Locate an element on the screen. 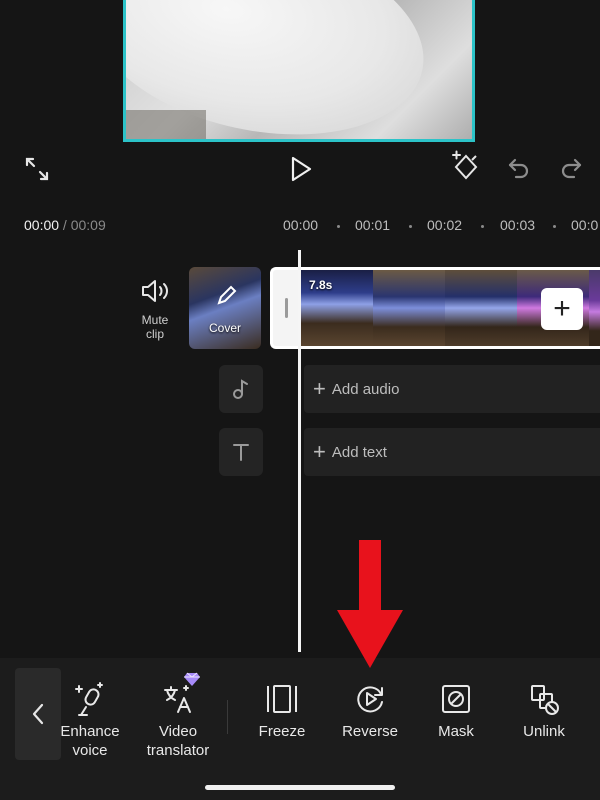 This screenshot has height=800, width=600. tool-video-translator: Video translator is located at coordinates (178, 716).